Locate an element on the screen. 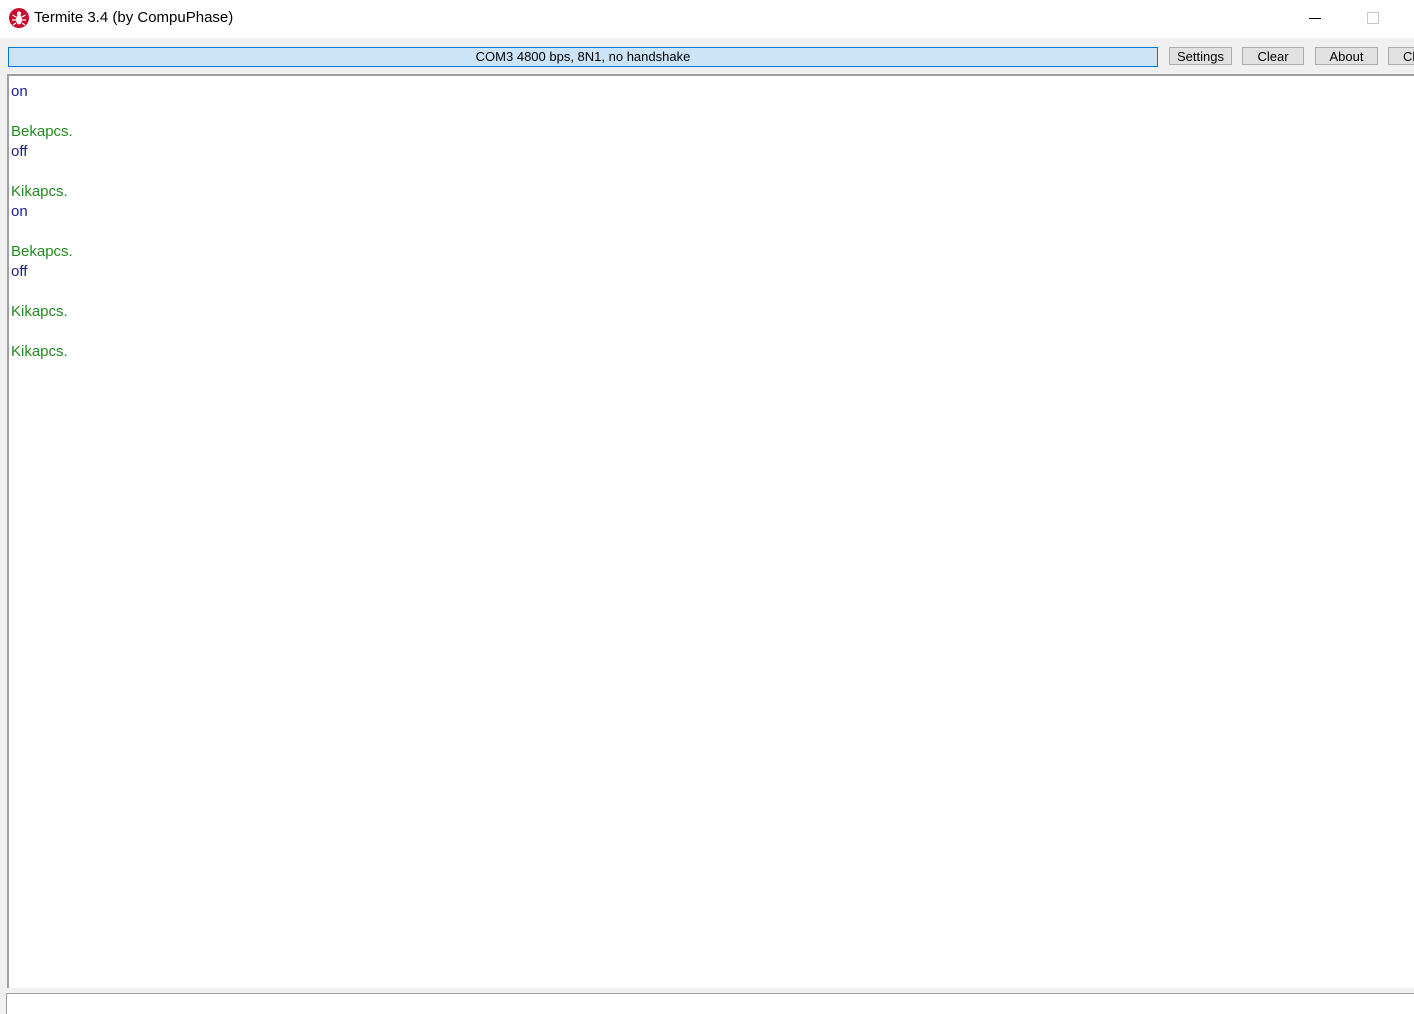 This screenshot has height=1014, width=1414. maximize-button is located at coordinates (1373, 19).